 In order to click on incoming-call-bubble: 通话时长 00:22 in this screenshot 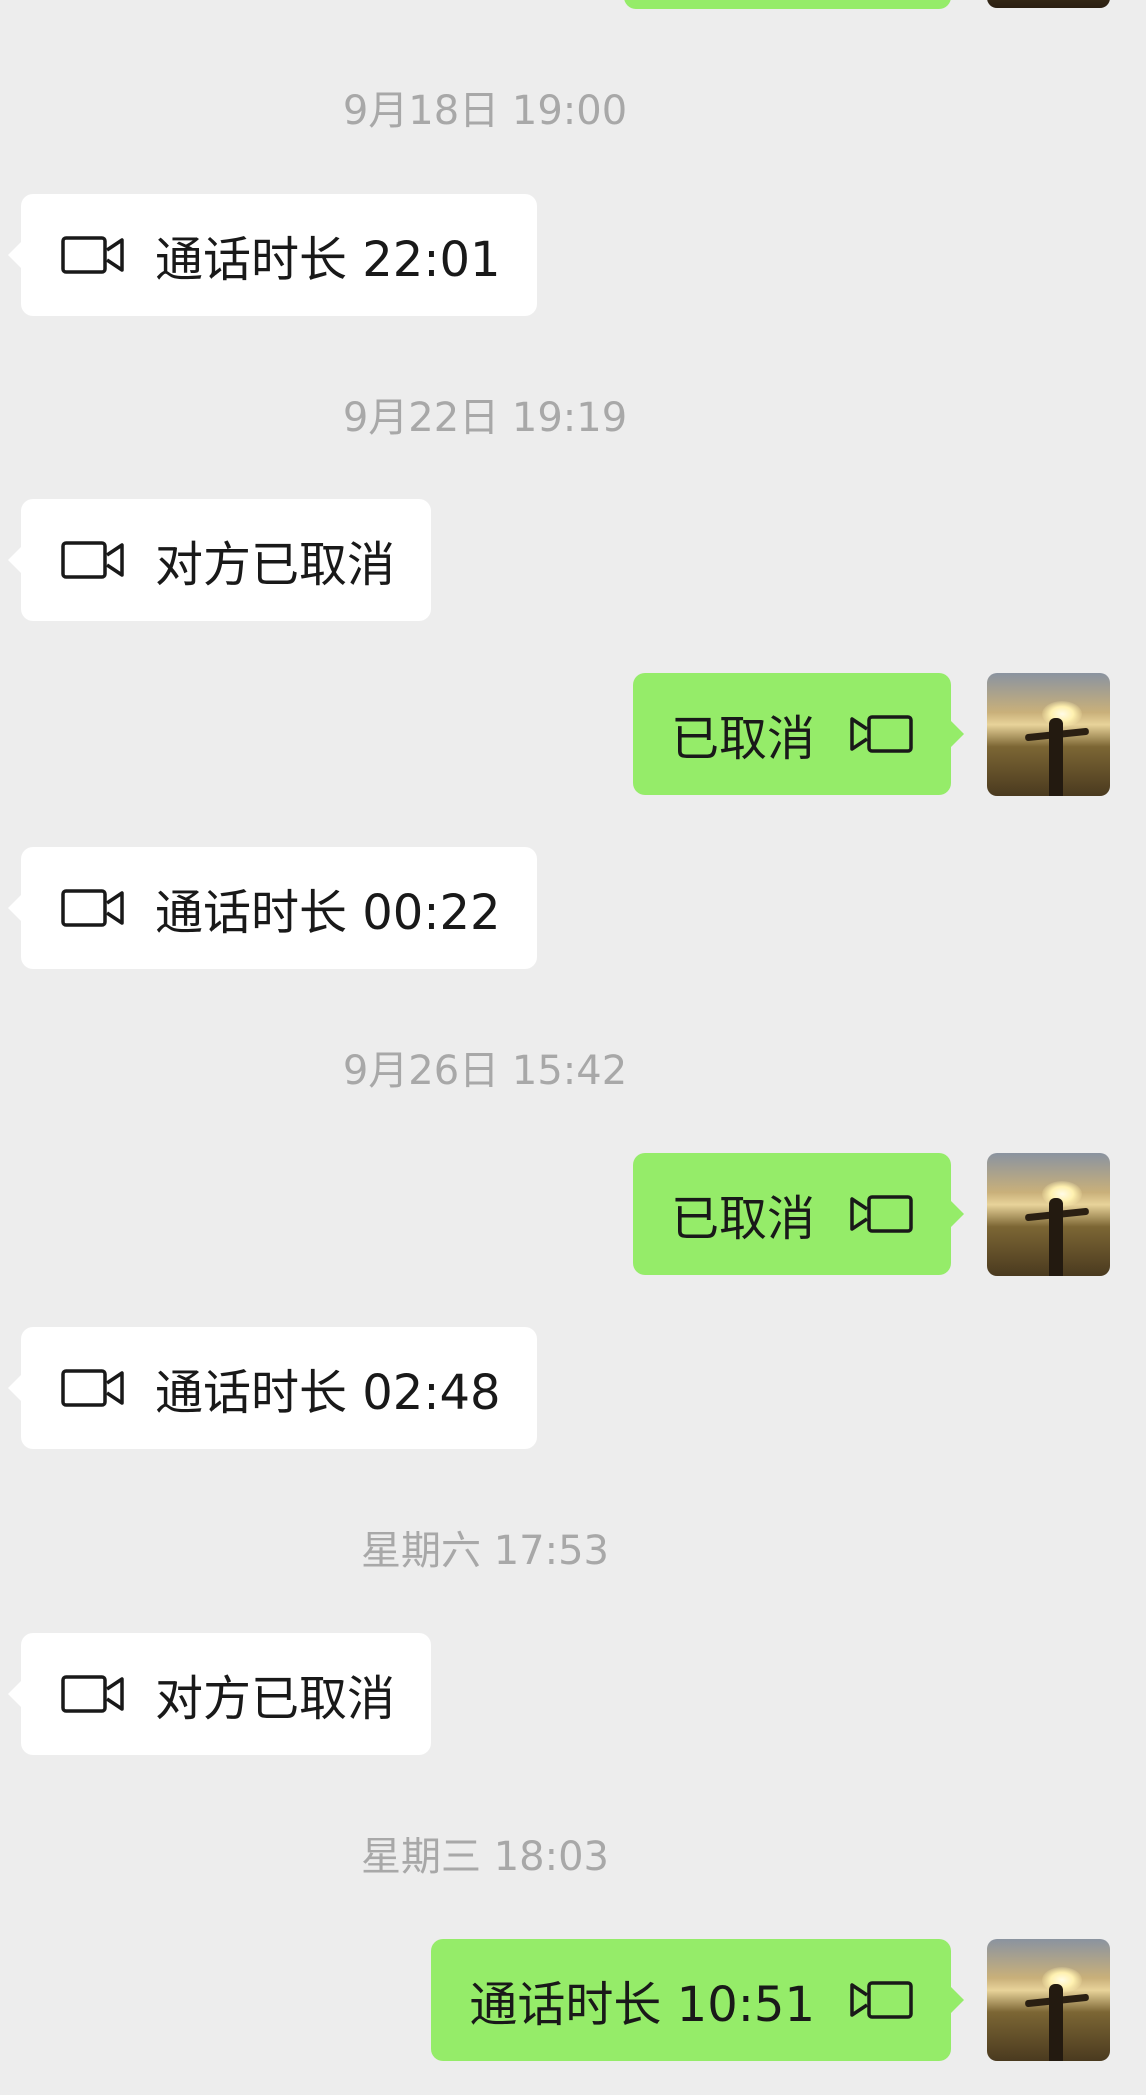, I will do `click(272, 908)`.